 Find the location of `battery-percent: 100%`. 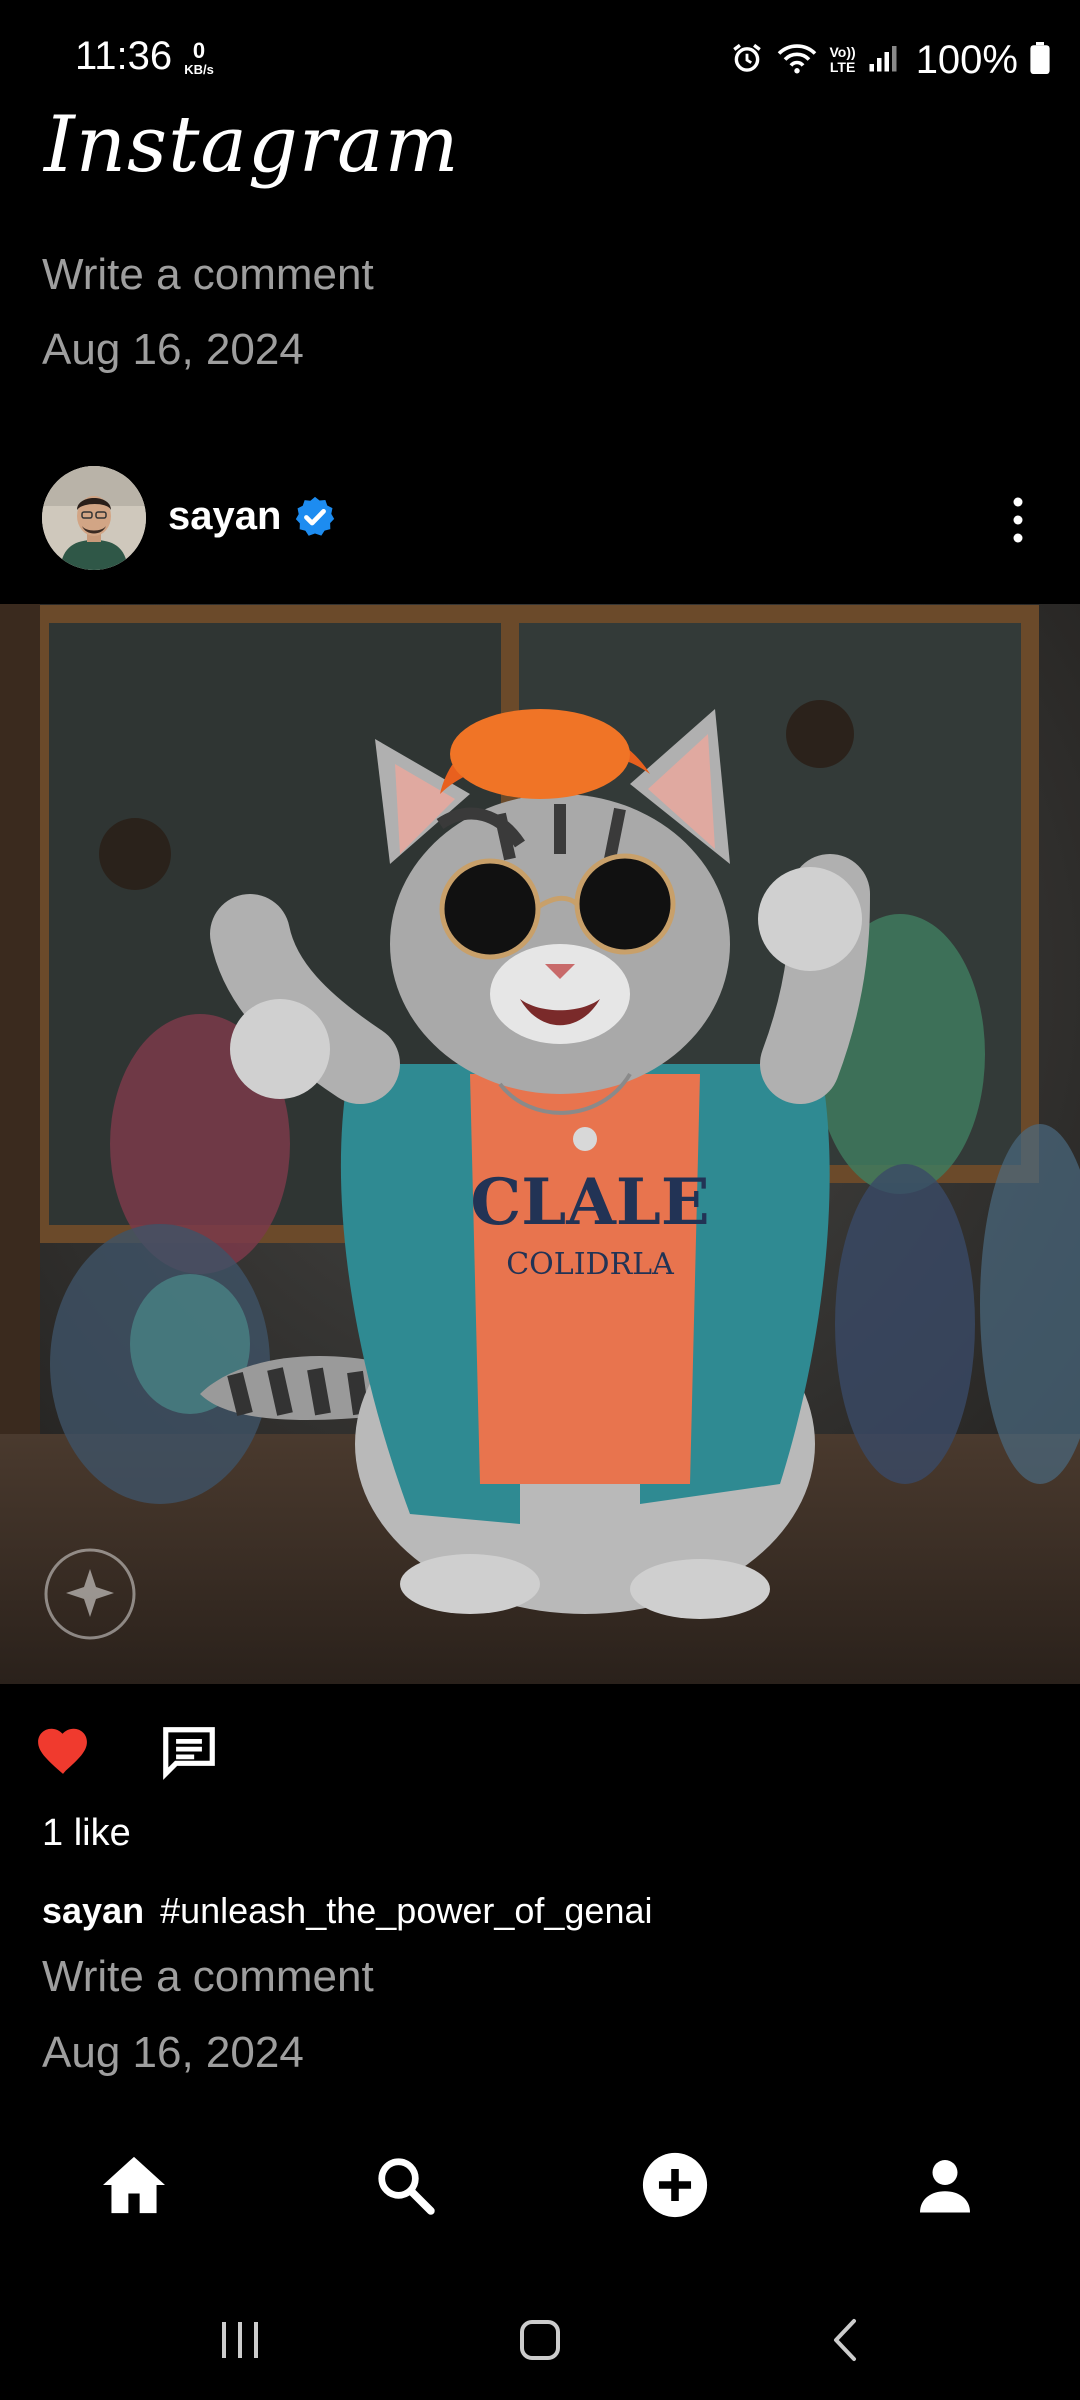

battery-percent: 100% is located at coordinates (966, 59).